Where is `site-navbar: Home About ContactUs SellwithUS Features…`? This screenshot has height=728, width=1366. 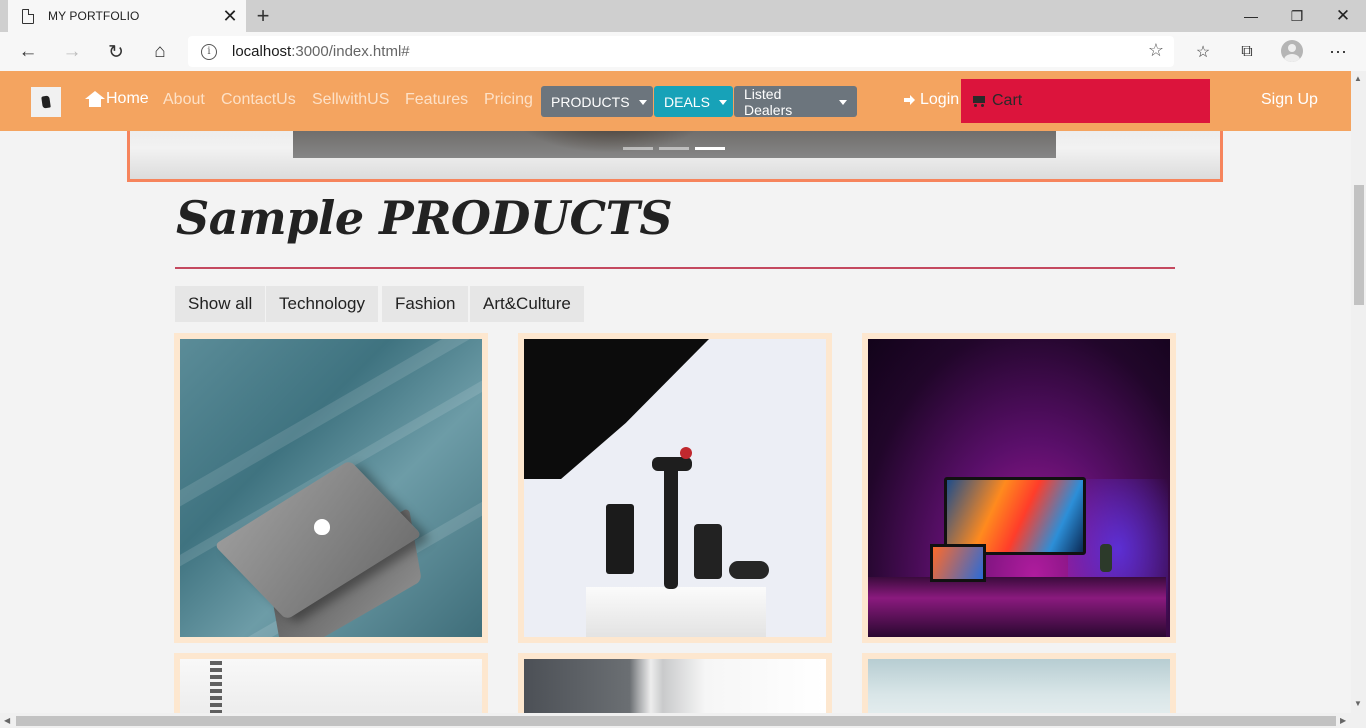
site-navbar: Home About ContactUs SellwithUS Features… is located at coordinates (675, 101).